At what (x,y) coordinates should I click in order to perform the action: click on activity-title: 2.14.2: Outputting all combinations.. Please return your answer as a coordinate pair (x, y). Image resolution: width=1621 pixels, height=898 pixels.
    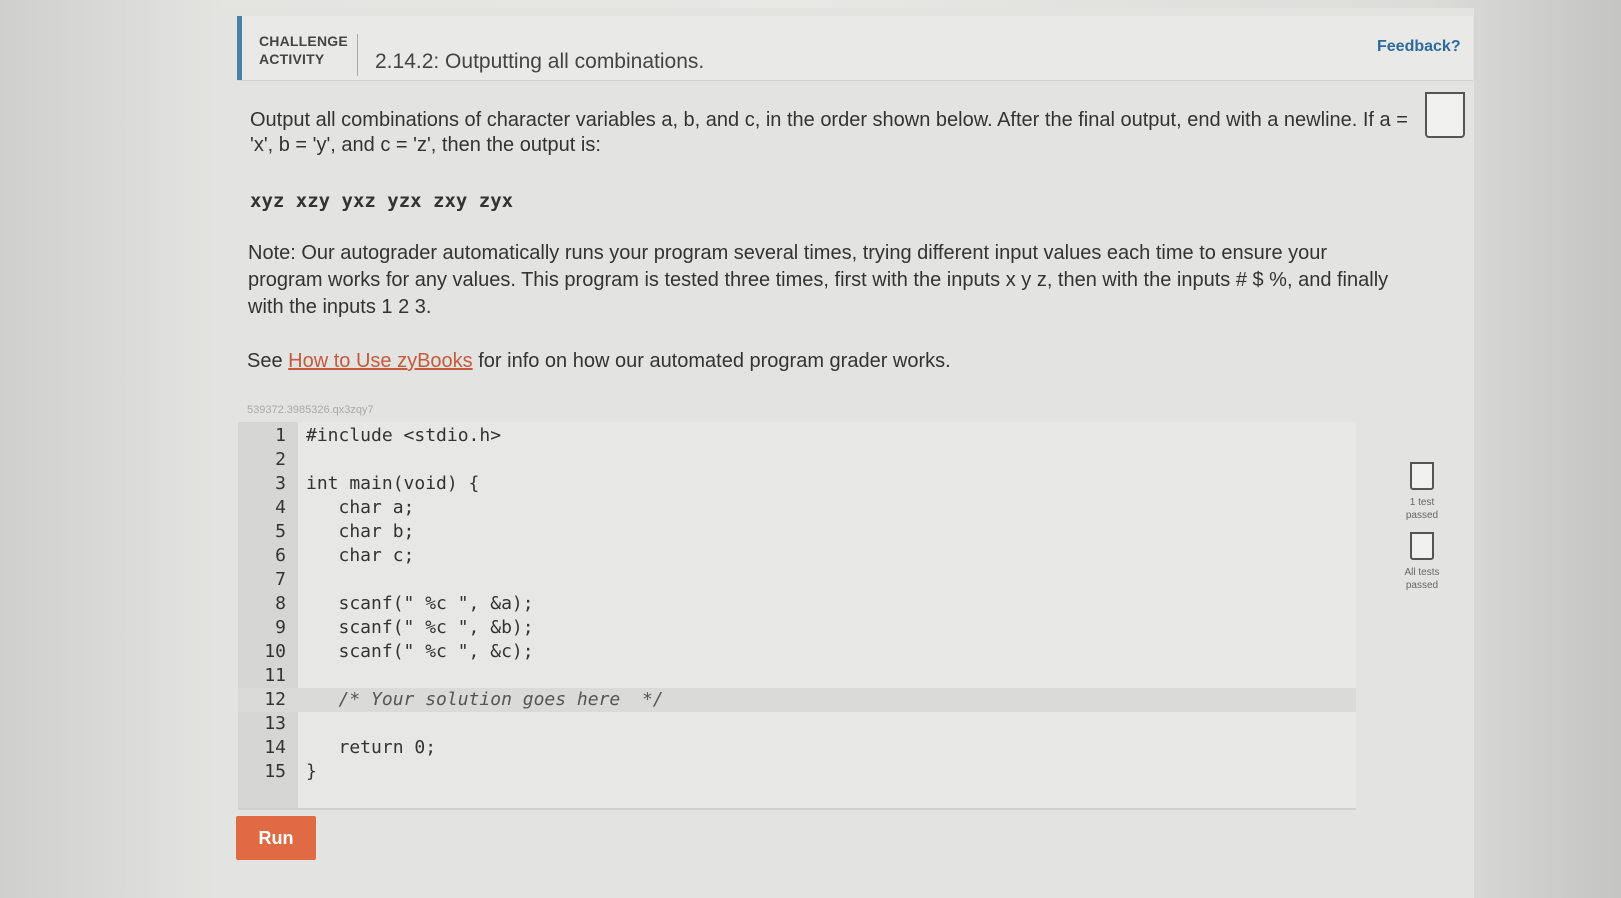
    Looking at the image, I should click on (540, 61).